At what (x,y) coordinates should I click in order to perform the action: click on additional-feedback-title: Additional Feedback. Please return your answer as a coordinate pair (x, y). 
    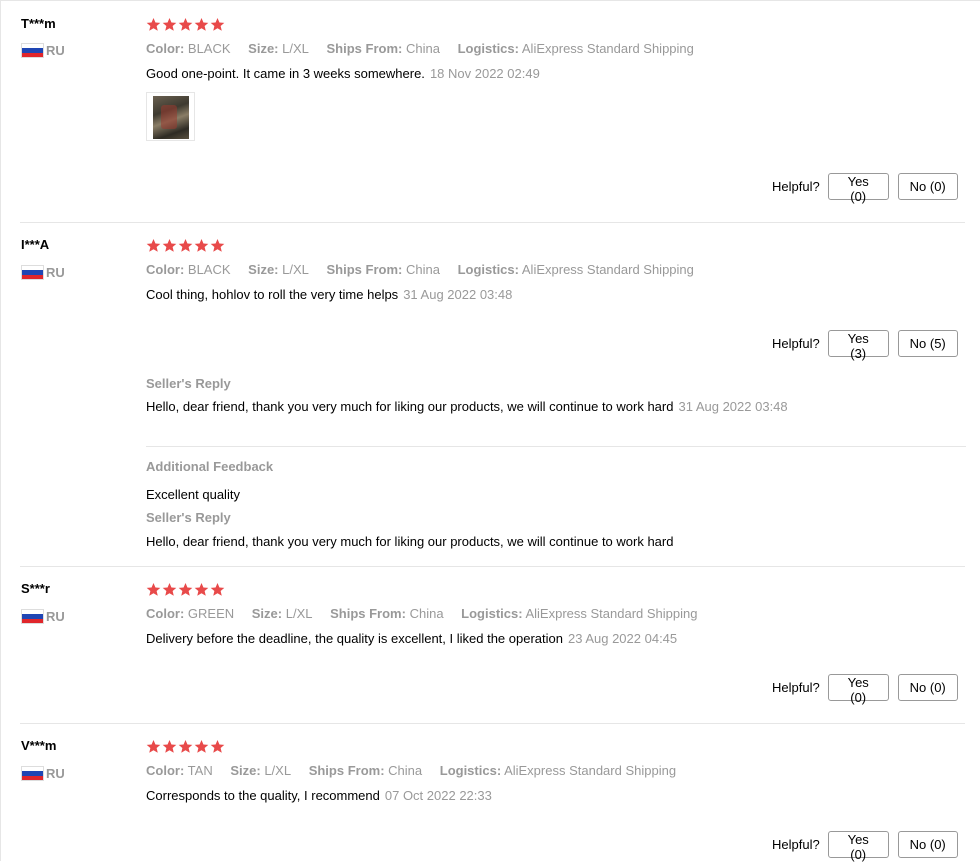
    Looking at the image, I should click on (210, 466).